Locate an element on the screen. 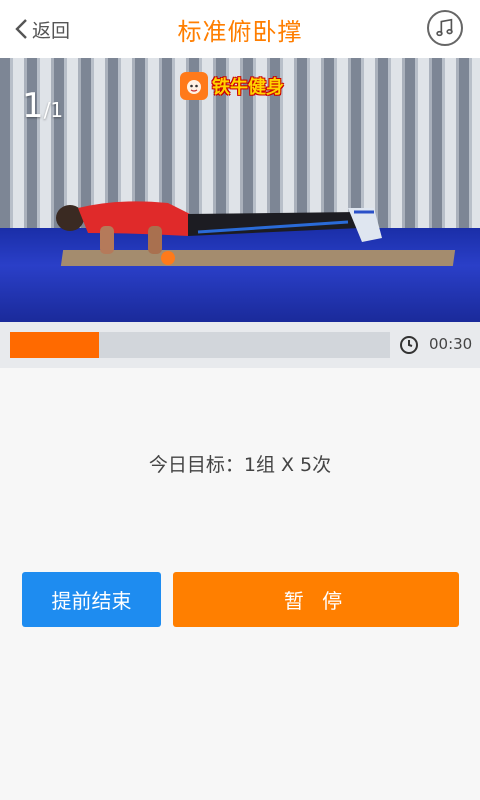 Image resolution: width=480 pixels, height=800 pixels. counter-current: 1 is located at coordinates (33, 106).